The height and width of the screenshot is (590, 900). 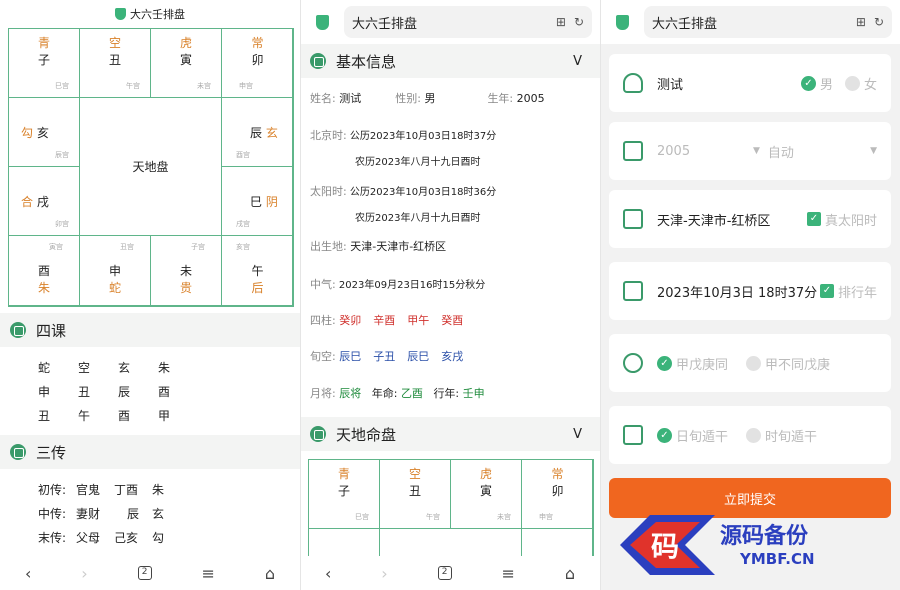 I want to click on sike-row-3: 丑午酉甲, so click(x=104, y=416).